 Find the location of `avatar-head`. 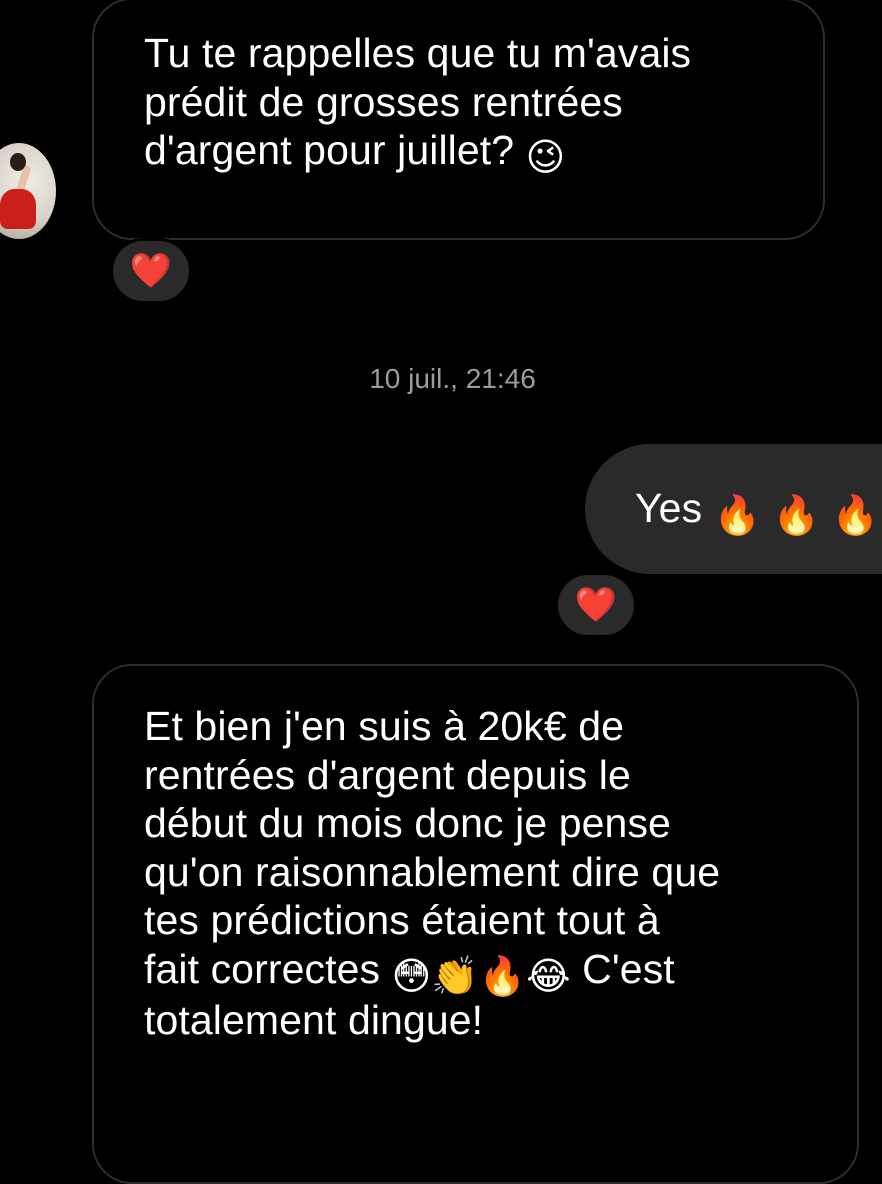

avatar-head is located at coordinates (18, 162).